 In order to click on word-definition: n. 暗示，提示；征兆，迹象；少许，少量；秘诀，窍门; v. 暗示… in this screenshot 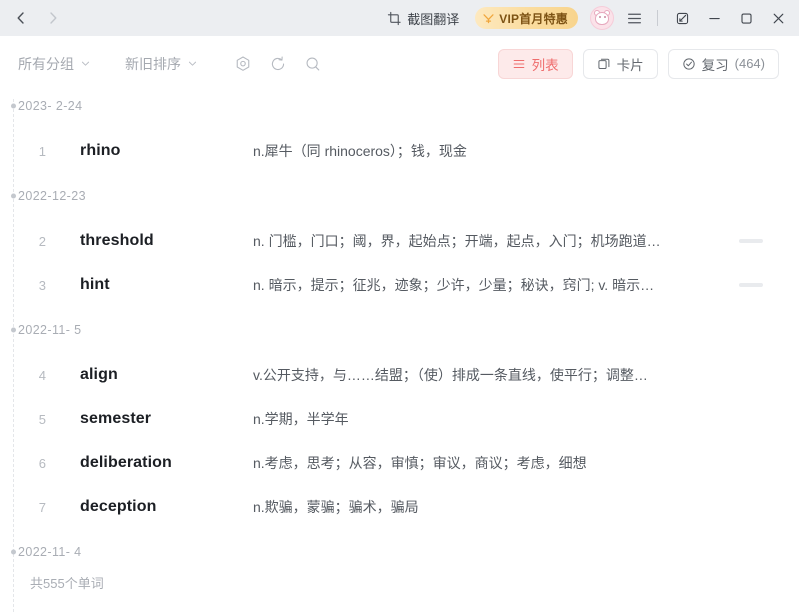, I will do `click(454, 285)`.